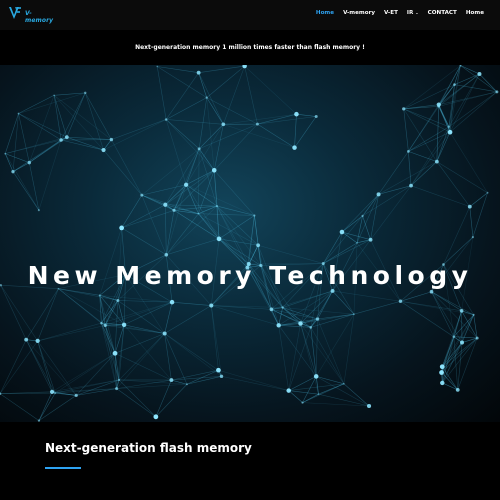 The height and width of the screenshot is (500, 500). What do you see at coordinates (391, 13) in the screenshot?
I see `nav-item-v-et: V-ET` at bounding box center [391, 13].